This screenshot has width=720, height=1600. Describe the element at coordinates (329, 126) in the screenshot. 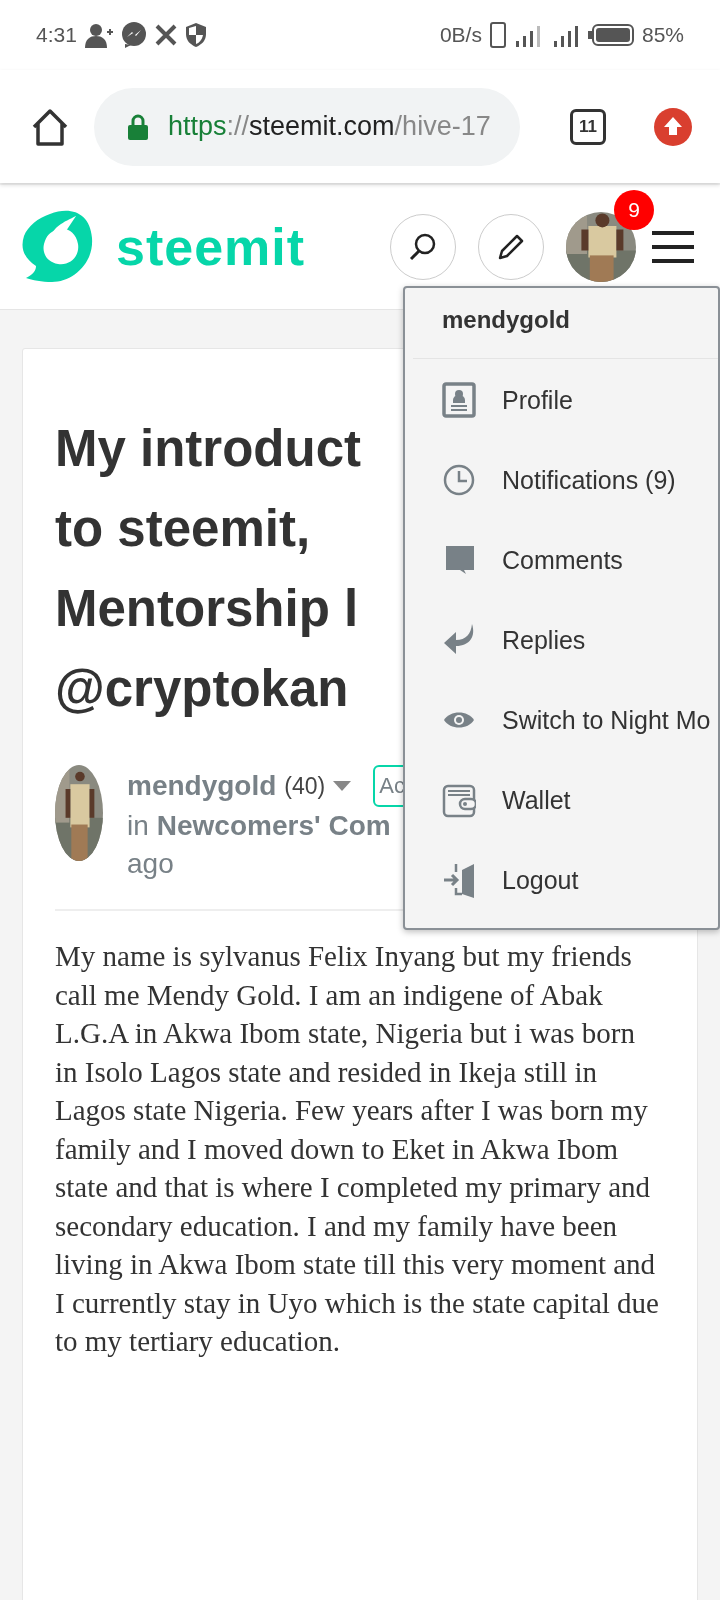

I see `url-text: https://steemit.com/hive-17` at that location.